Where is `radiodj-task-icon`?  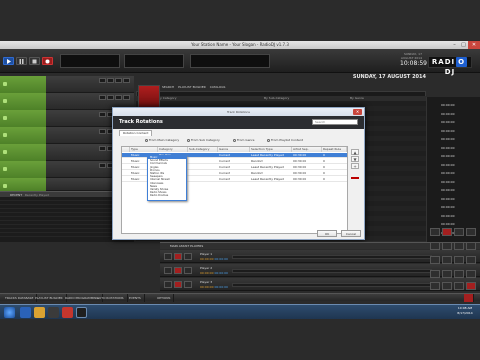
radiodj-task-icon is located at coordinates (81, 312).